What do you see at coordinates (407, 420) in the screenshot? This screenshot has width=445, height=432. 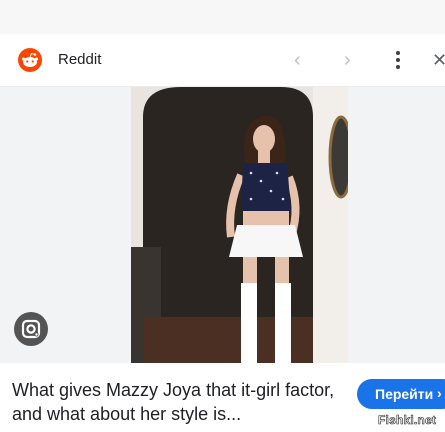 I see `watermark: Fishki.net` at bounding box center [407, 420].